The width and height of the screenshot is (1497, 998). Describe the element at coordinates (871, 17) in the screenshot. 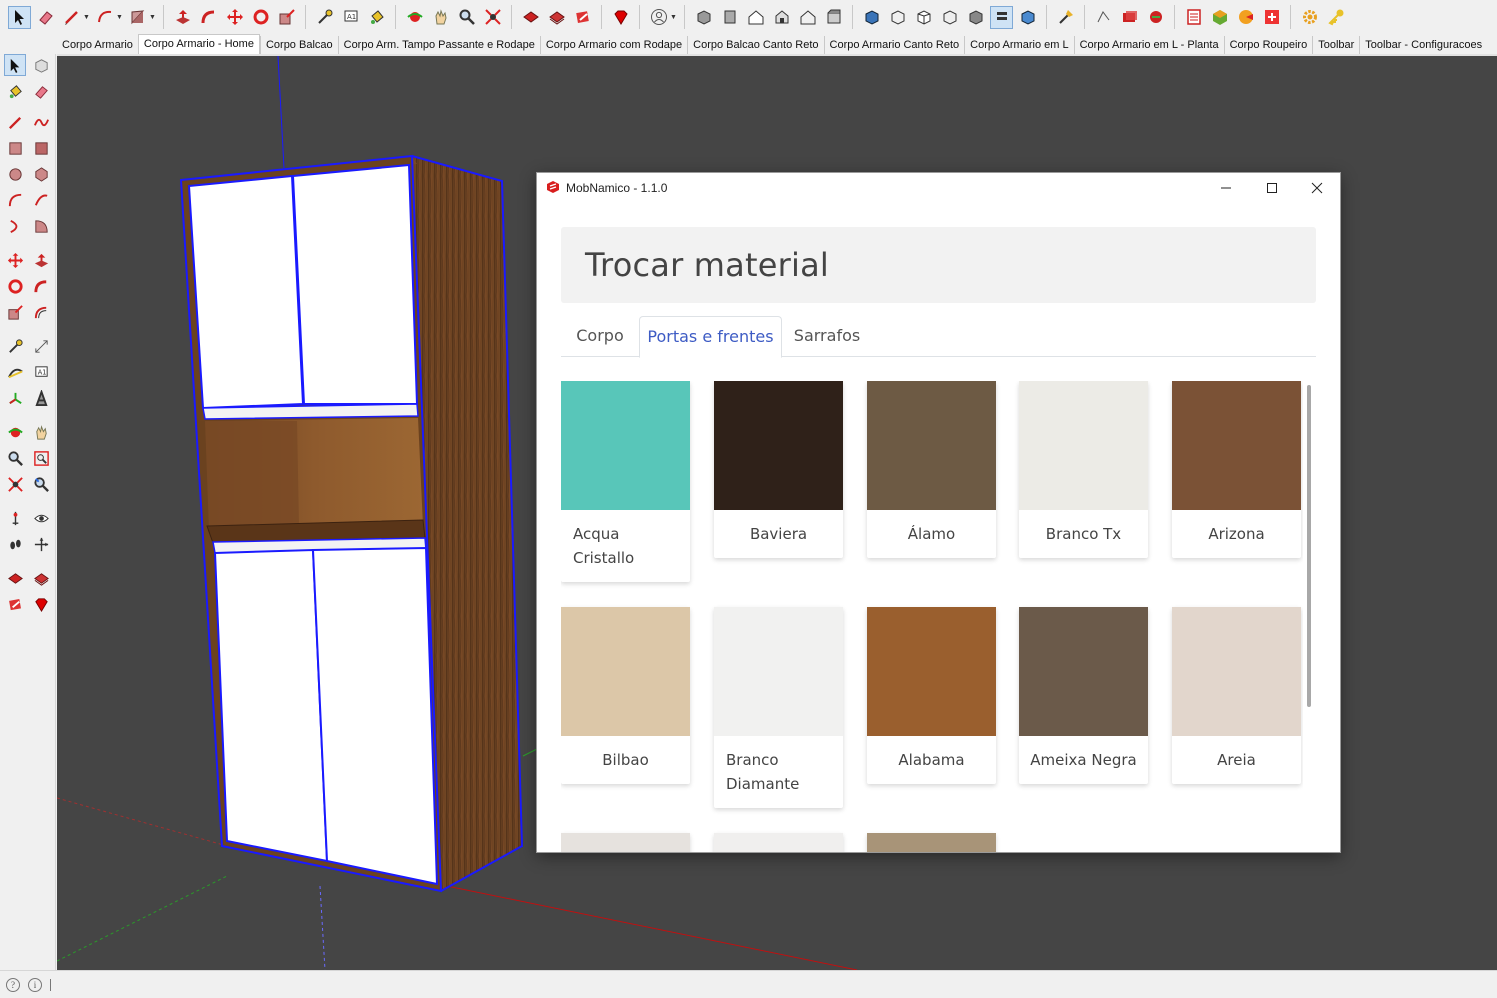

I see `xray-style-icon` at that location.